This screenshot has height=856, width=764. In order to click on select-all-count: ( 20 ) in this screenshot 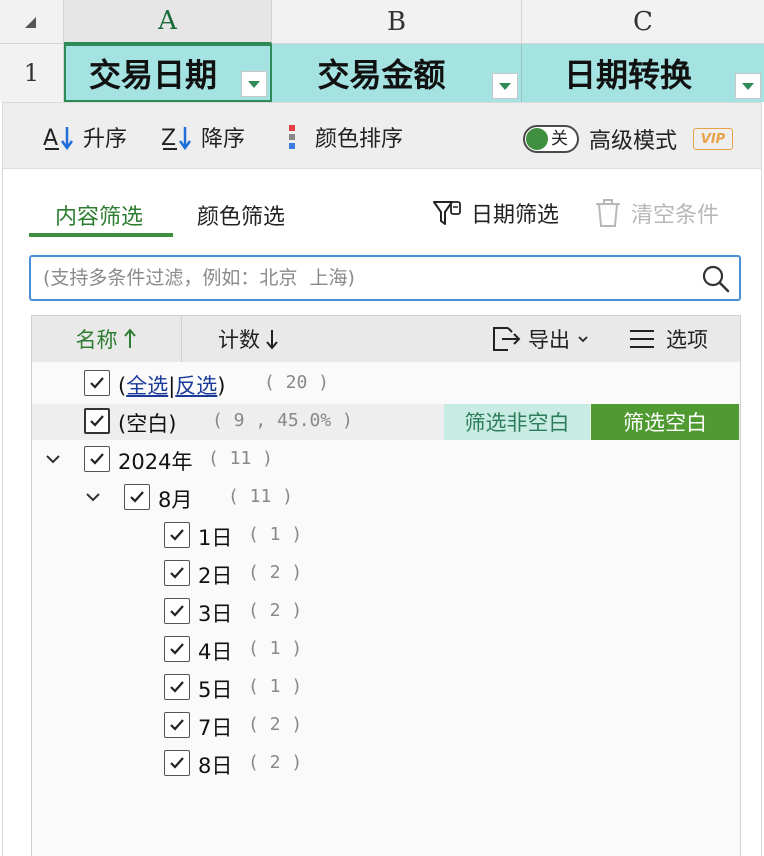, I will do `click(297, 382)`.